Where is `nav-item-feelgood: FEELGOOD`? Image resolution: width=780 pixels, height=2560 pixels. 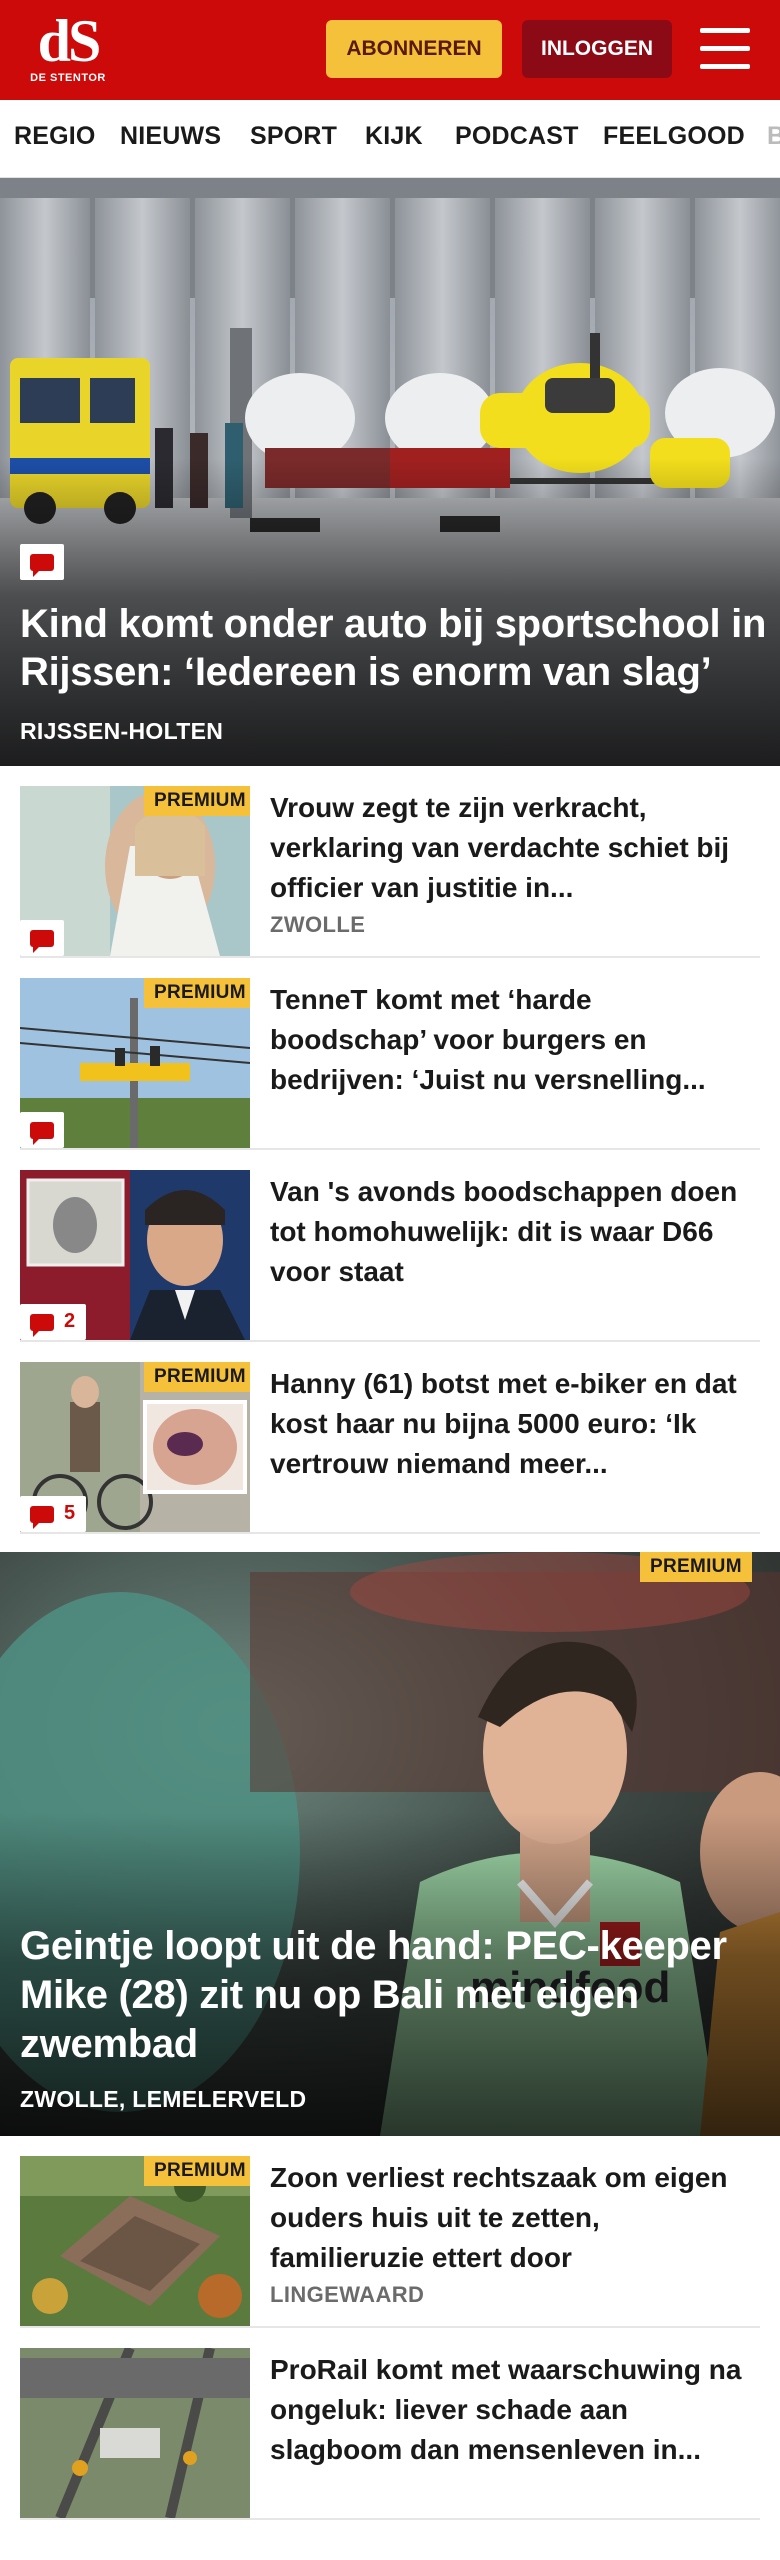
nav-item-feelgood: FEELGOOD is located at coordinates (674, 136).